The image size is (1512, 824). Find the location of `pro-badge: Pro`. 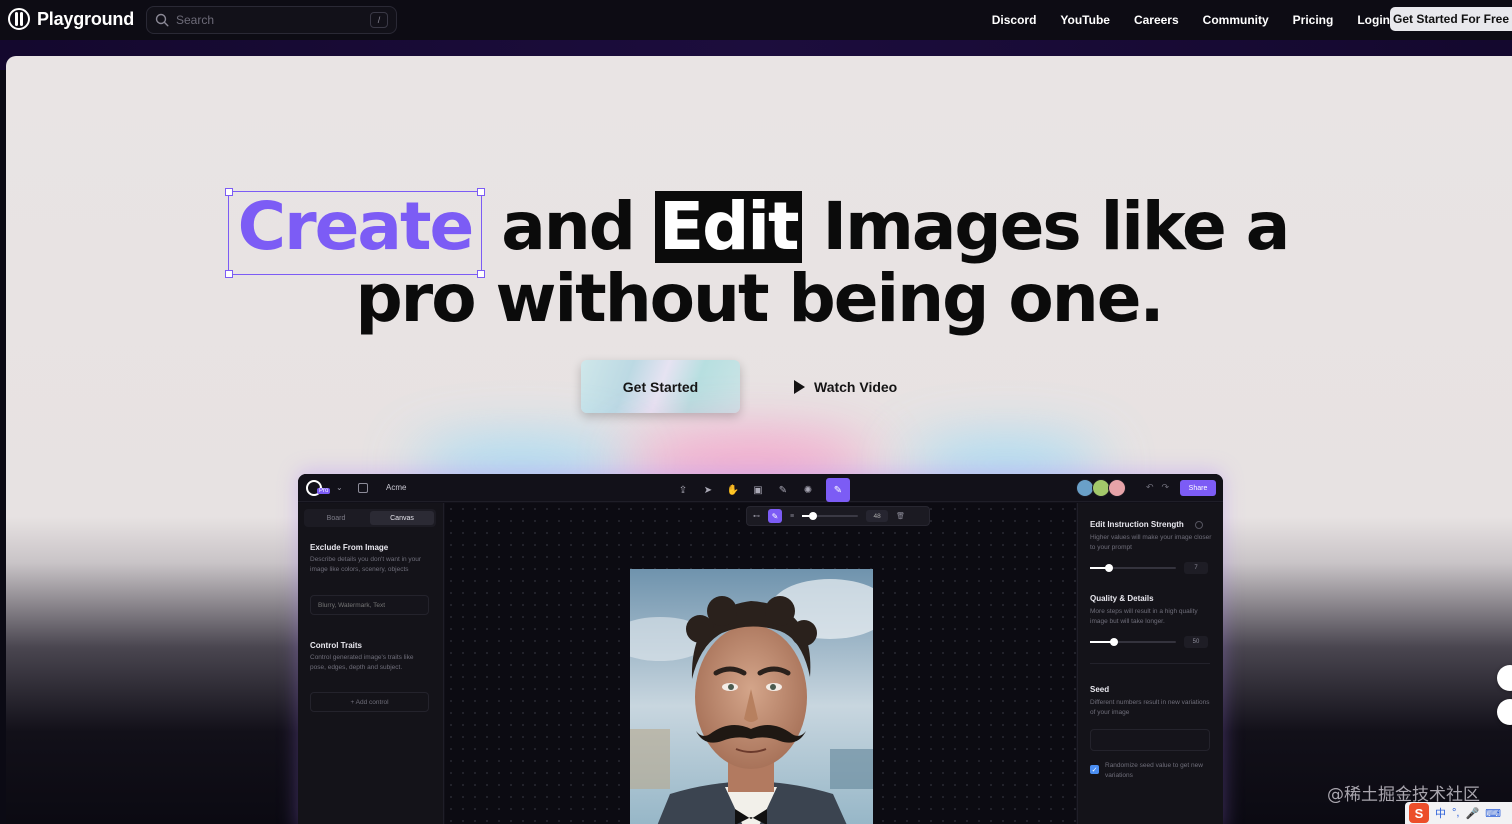

pro-badge: Pro is located at coordinates (324, 491).